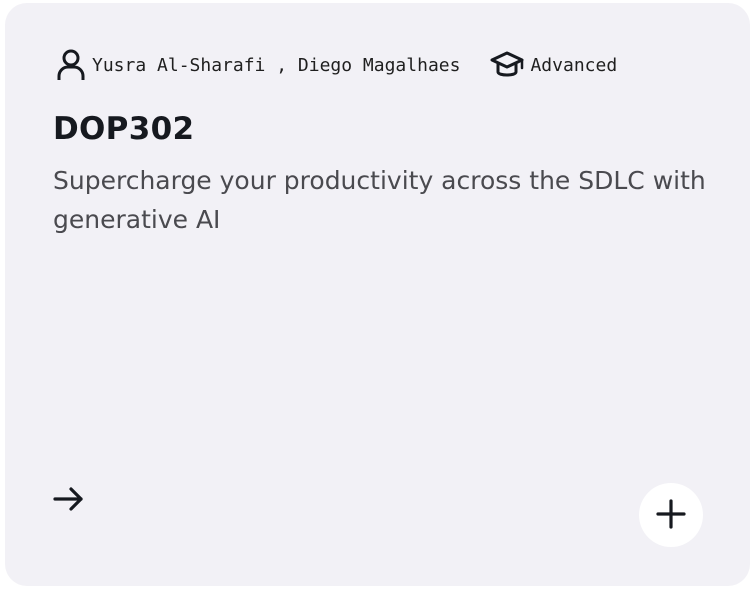 The height and width of the screenshot is (589, 752). I want to click on graduation-cap-icon, so click(507, 65).